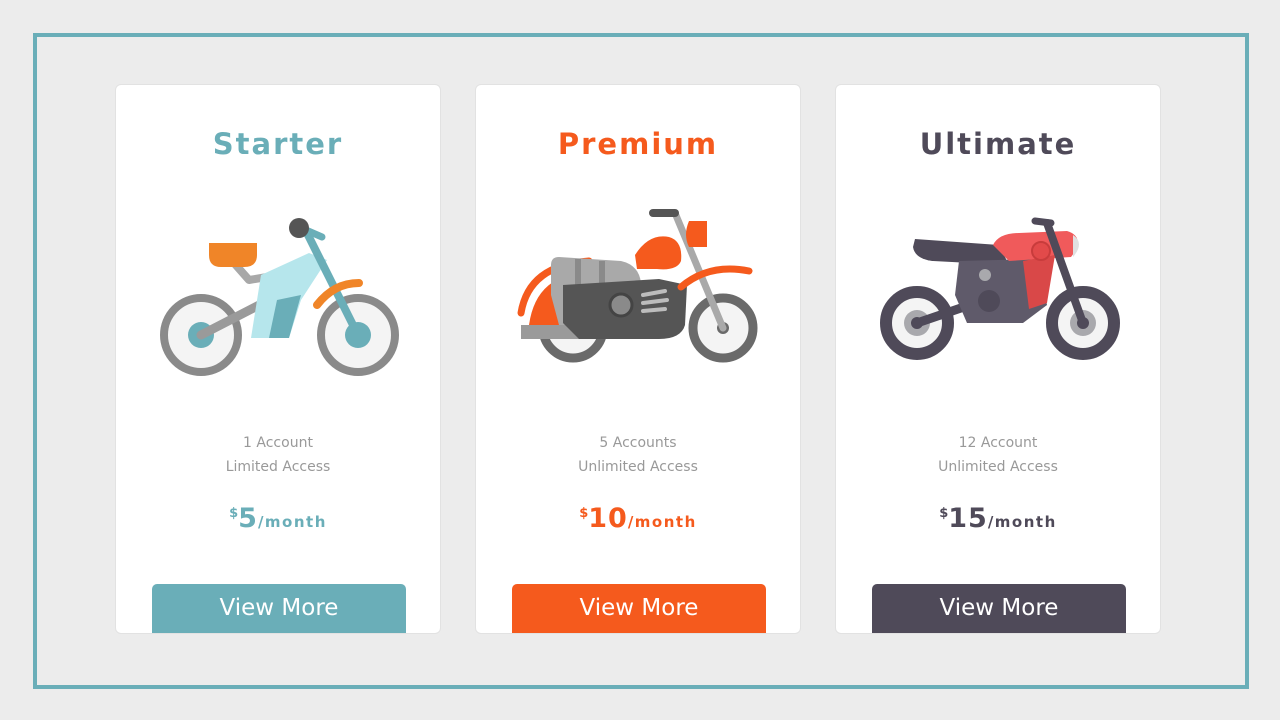  I want to click on plan-price: $15/month, so click(998, 518).